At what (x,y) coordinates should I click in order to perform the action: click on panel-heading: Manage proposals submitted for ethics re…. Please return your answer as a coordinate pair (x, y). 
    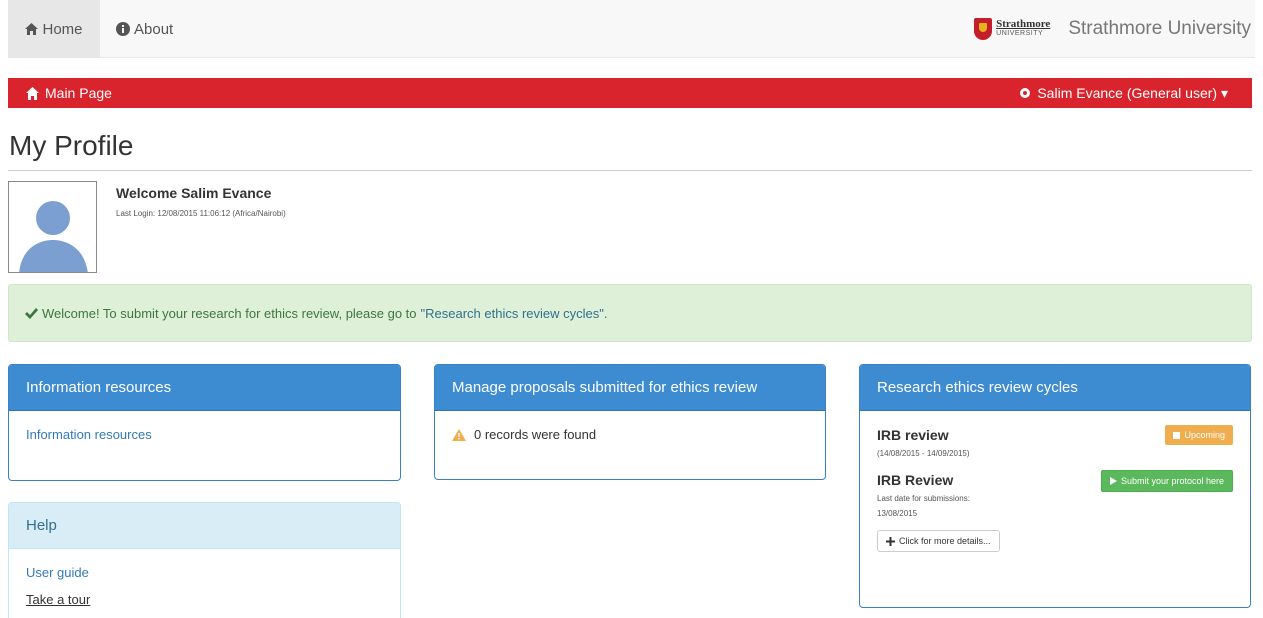
    Looking at the image, I should click on (630, 388).